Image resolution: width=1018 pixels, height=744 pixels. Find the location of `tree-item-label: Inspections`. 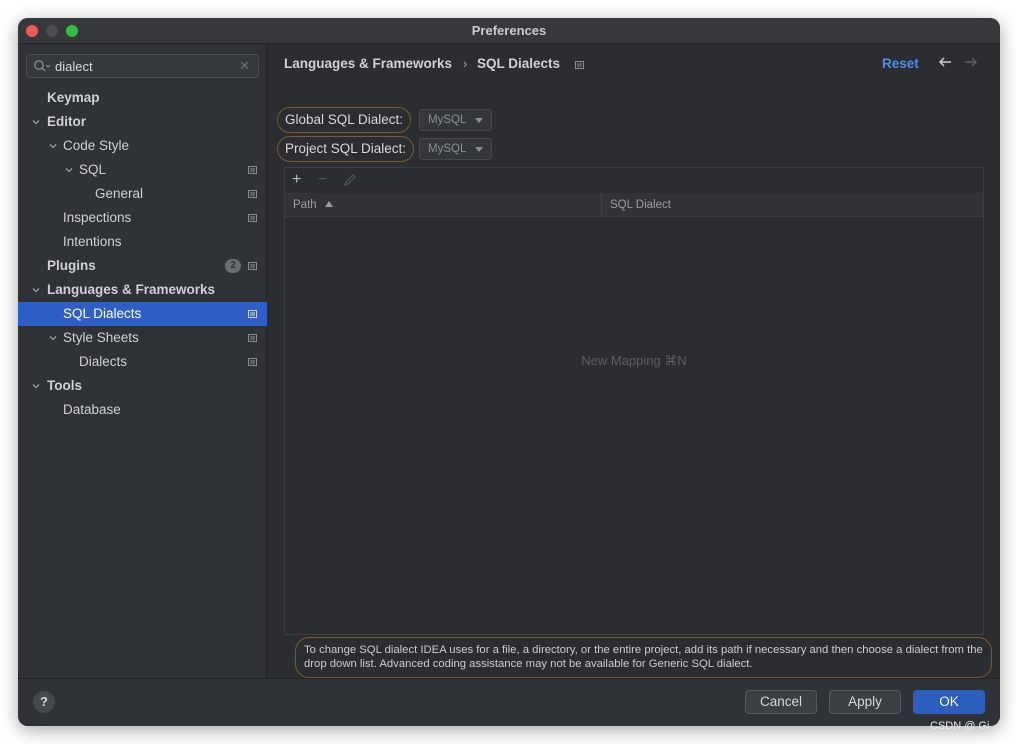

tree-item-label: Inspections is located at coordinates (97, 217).